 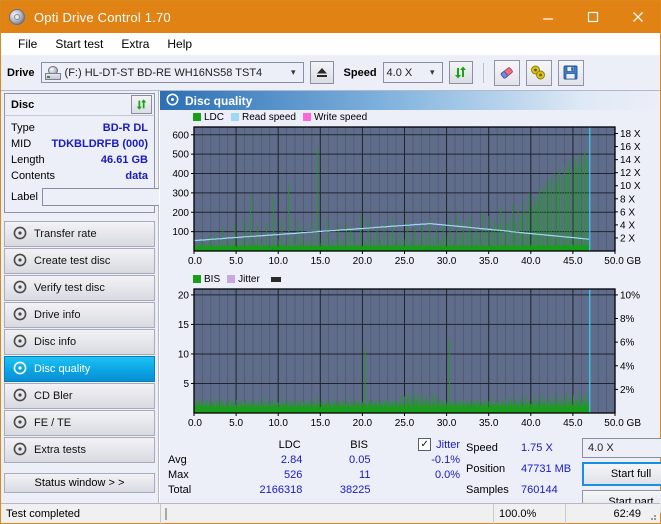 What do you see at coordinates (178, 474) in the screenshot?
I see `stats-row-label: Max` at bounding box center [178, 474].